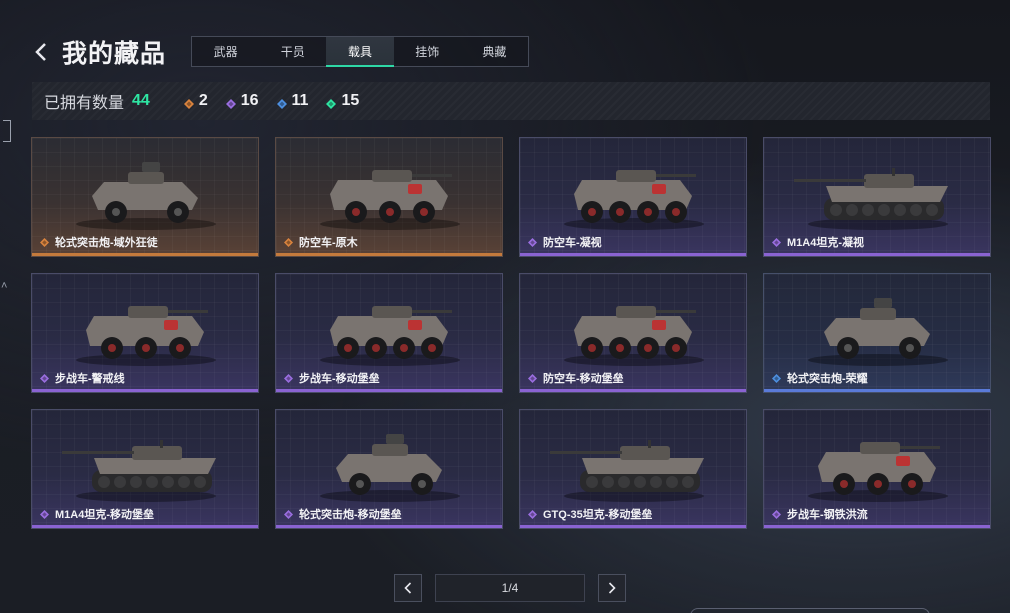 The width and height of the screenshot is (1010, 613). I want to click on vehicle-card-label: GTQ-35坦克-移动堡垒, so click(590, 514).